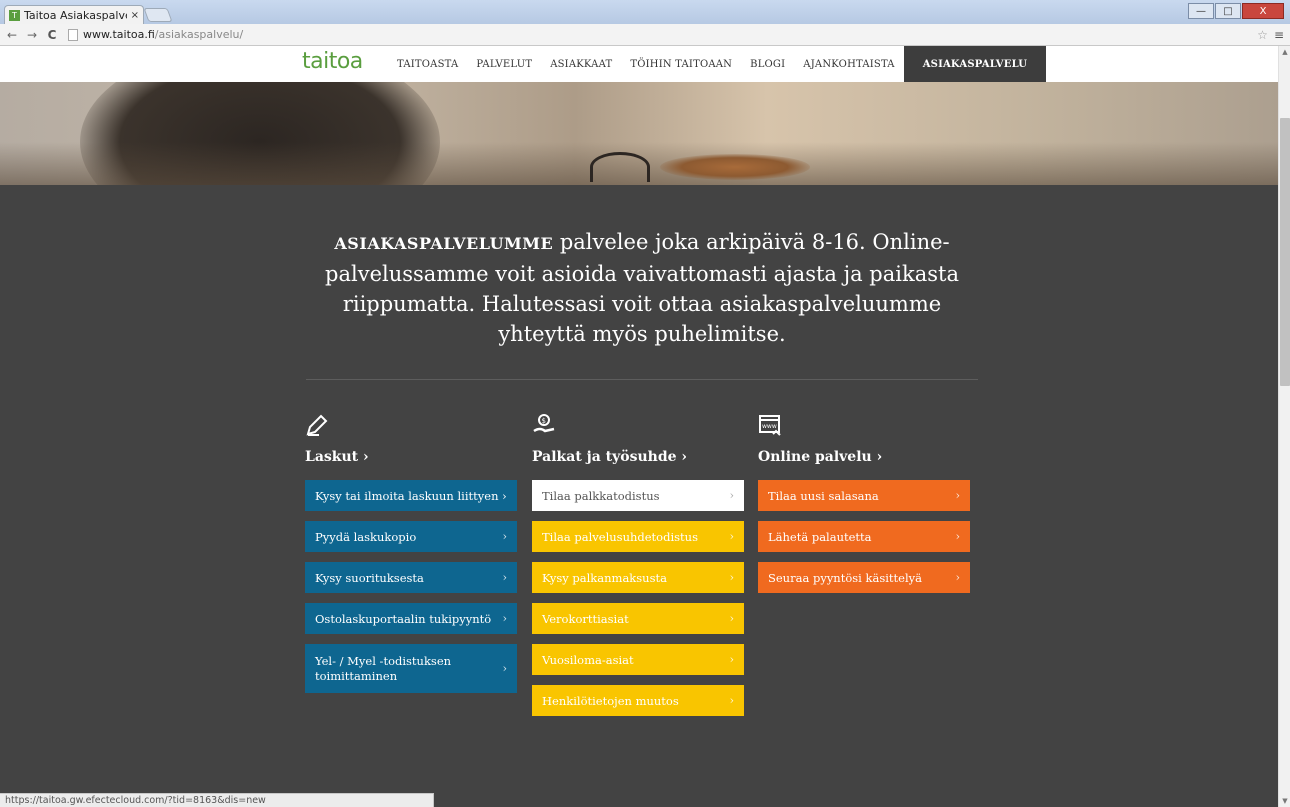 Image resolution: width=1290 pixels, height=807 pixels. What do you see at coordinates (638, 618) in the screenshot?
I see `verokortti-button: Verokorttiasiat ›` at bounding box center [638, 618].